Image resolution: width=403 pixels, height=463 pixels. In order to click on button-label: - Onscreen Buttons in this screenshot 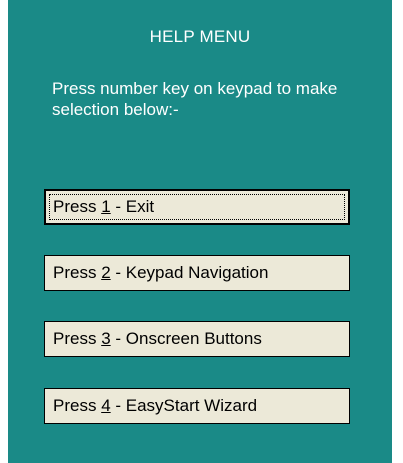, I will do `click(186, 338)`.